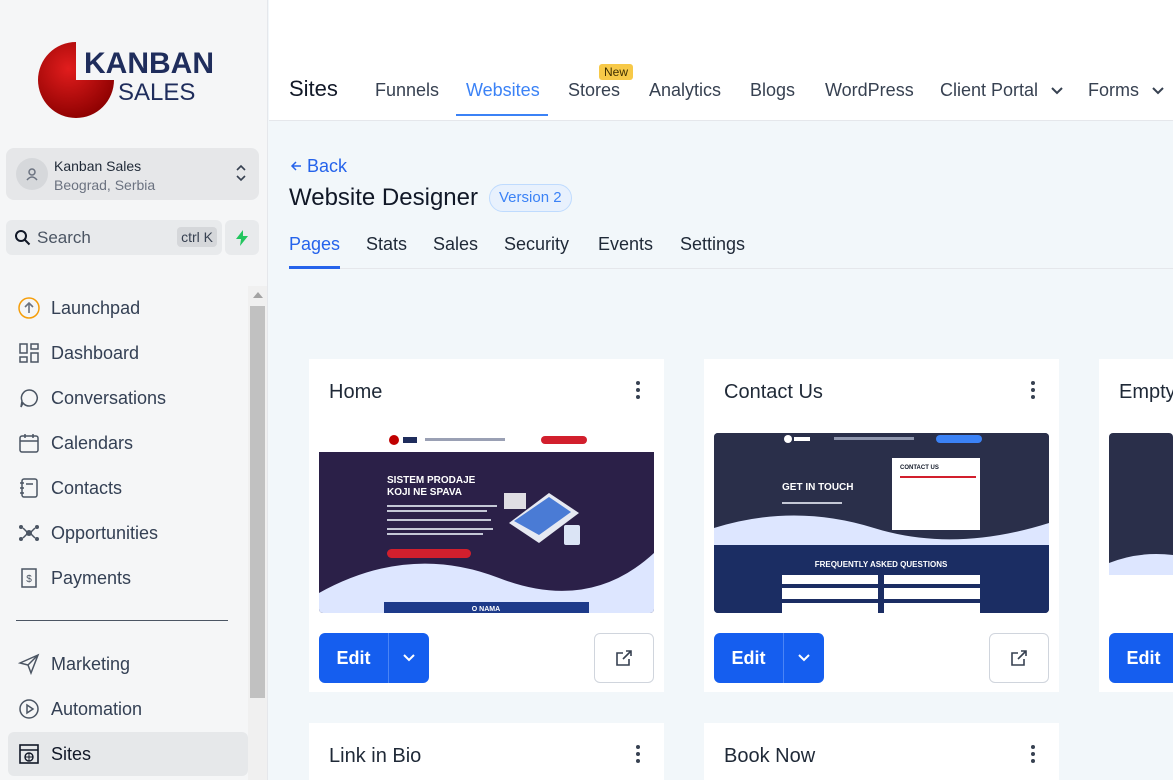  Describe the element at coordinates (128, 488) in the screenshot. I see `sidebar-item-contacts: Contacts` at that location.